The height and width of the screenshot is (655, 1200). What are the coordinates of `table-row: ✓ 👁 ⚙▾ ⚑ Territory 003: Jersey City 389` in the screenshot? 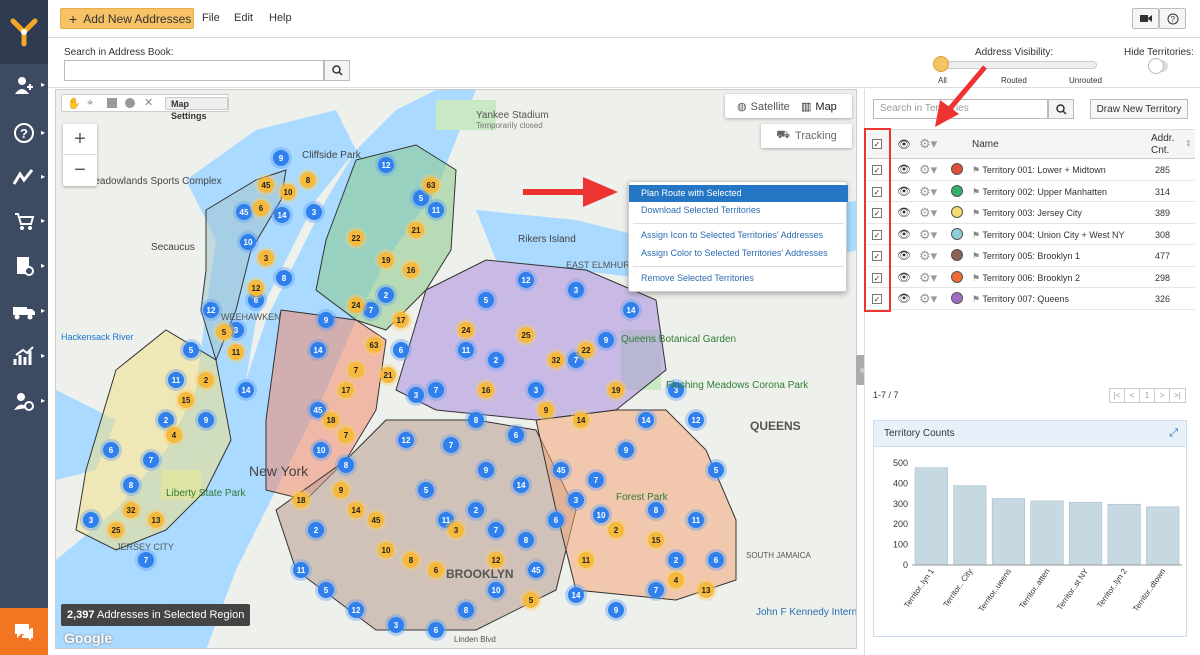 It's located at (1031, 213).